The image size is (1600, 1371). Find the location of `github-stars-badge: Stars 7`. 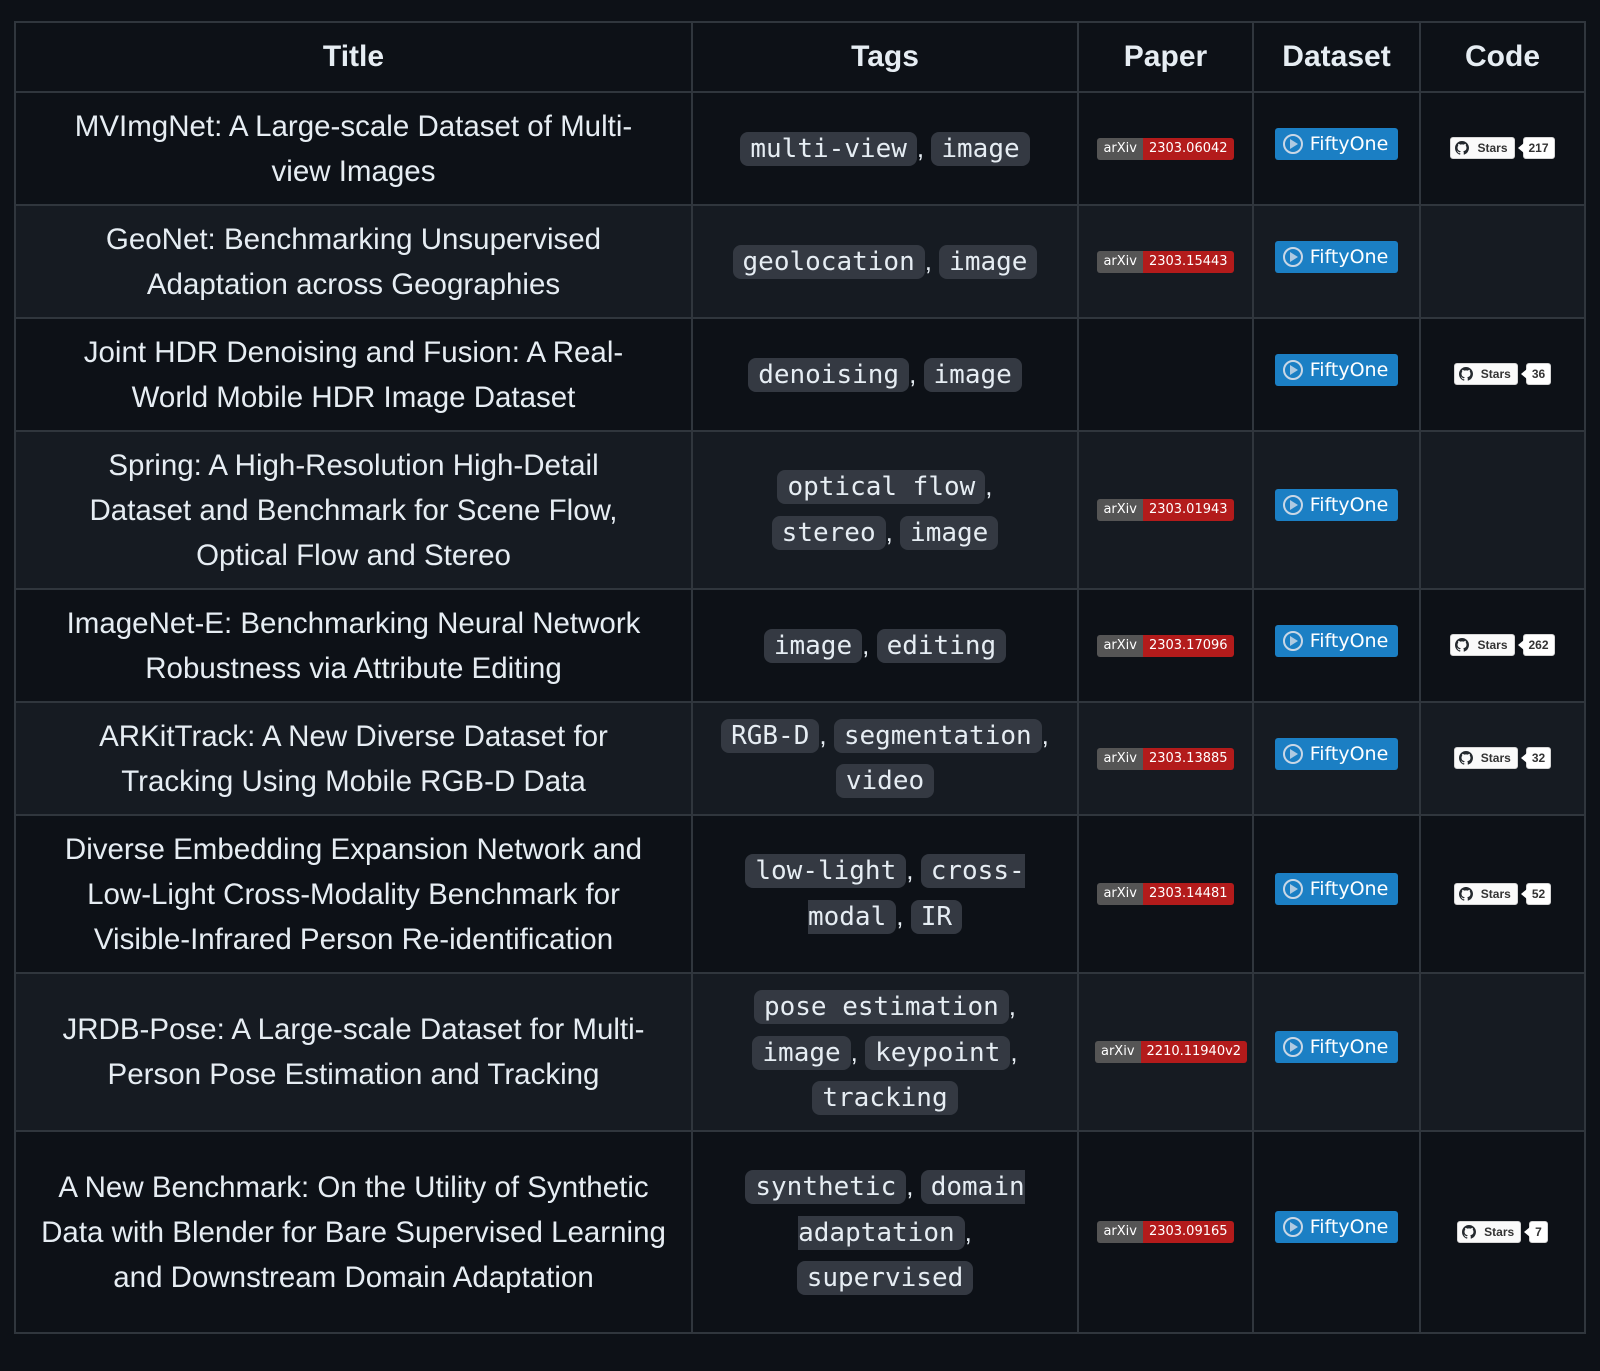

github-stars-badge: Stars 7 is located at coordinates (1502, 1231).